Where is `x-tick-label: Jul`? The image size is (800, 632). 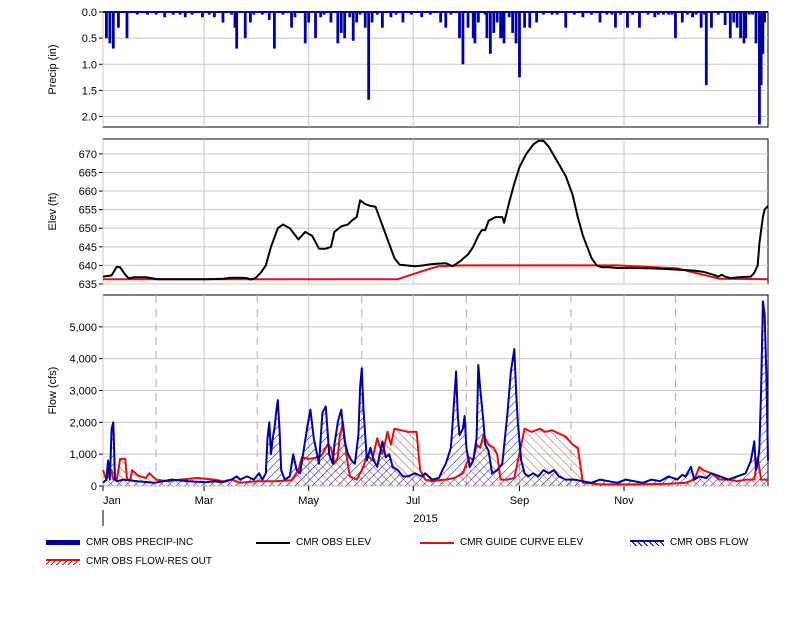 x-tick-label: Jul is located at coordinates (413, 501).